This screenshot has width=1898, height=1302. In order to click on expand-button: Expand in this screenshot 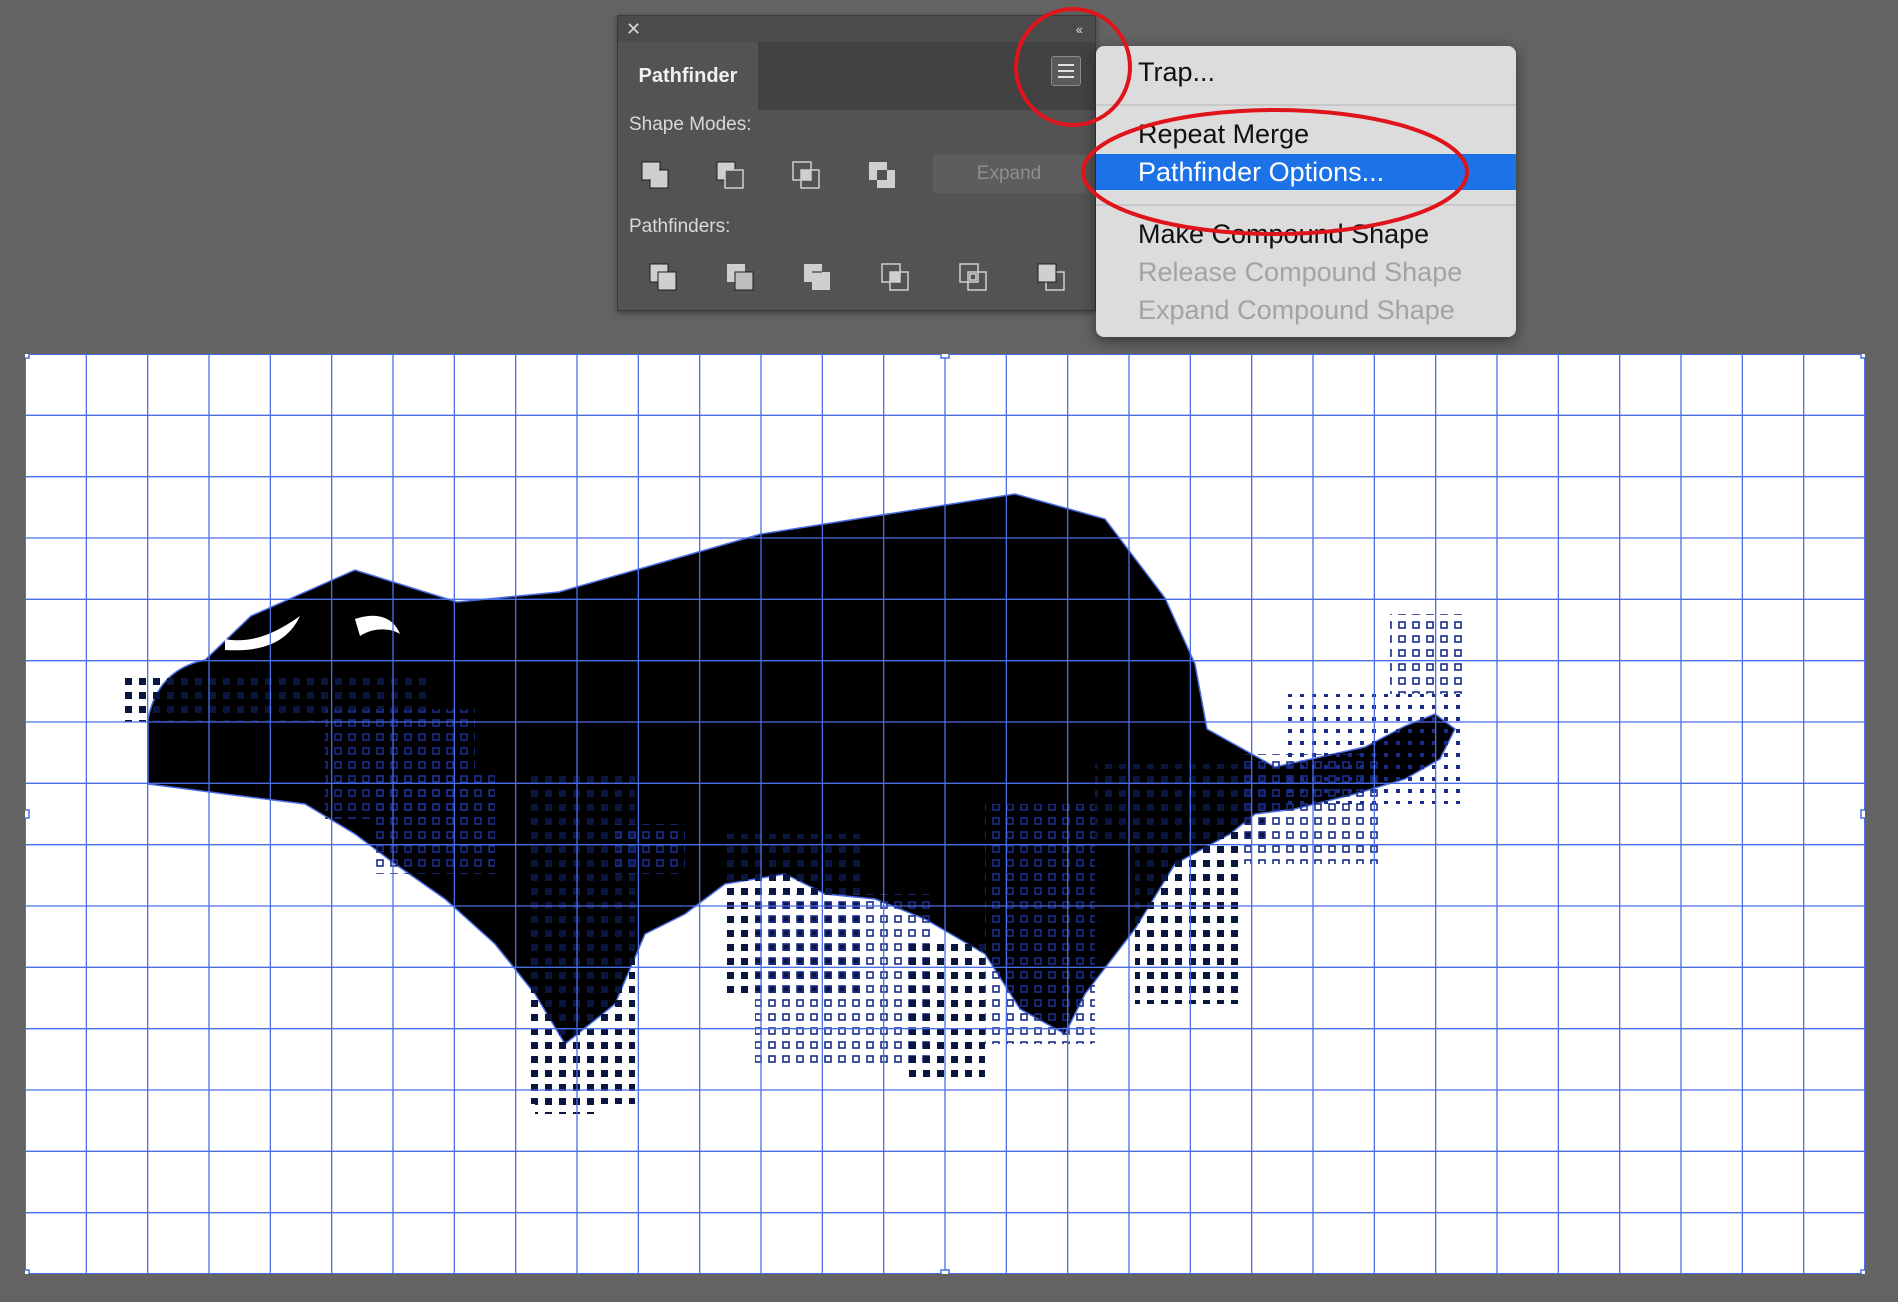, I will do `click(1009, 174)`.